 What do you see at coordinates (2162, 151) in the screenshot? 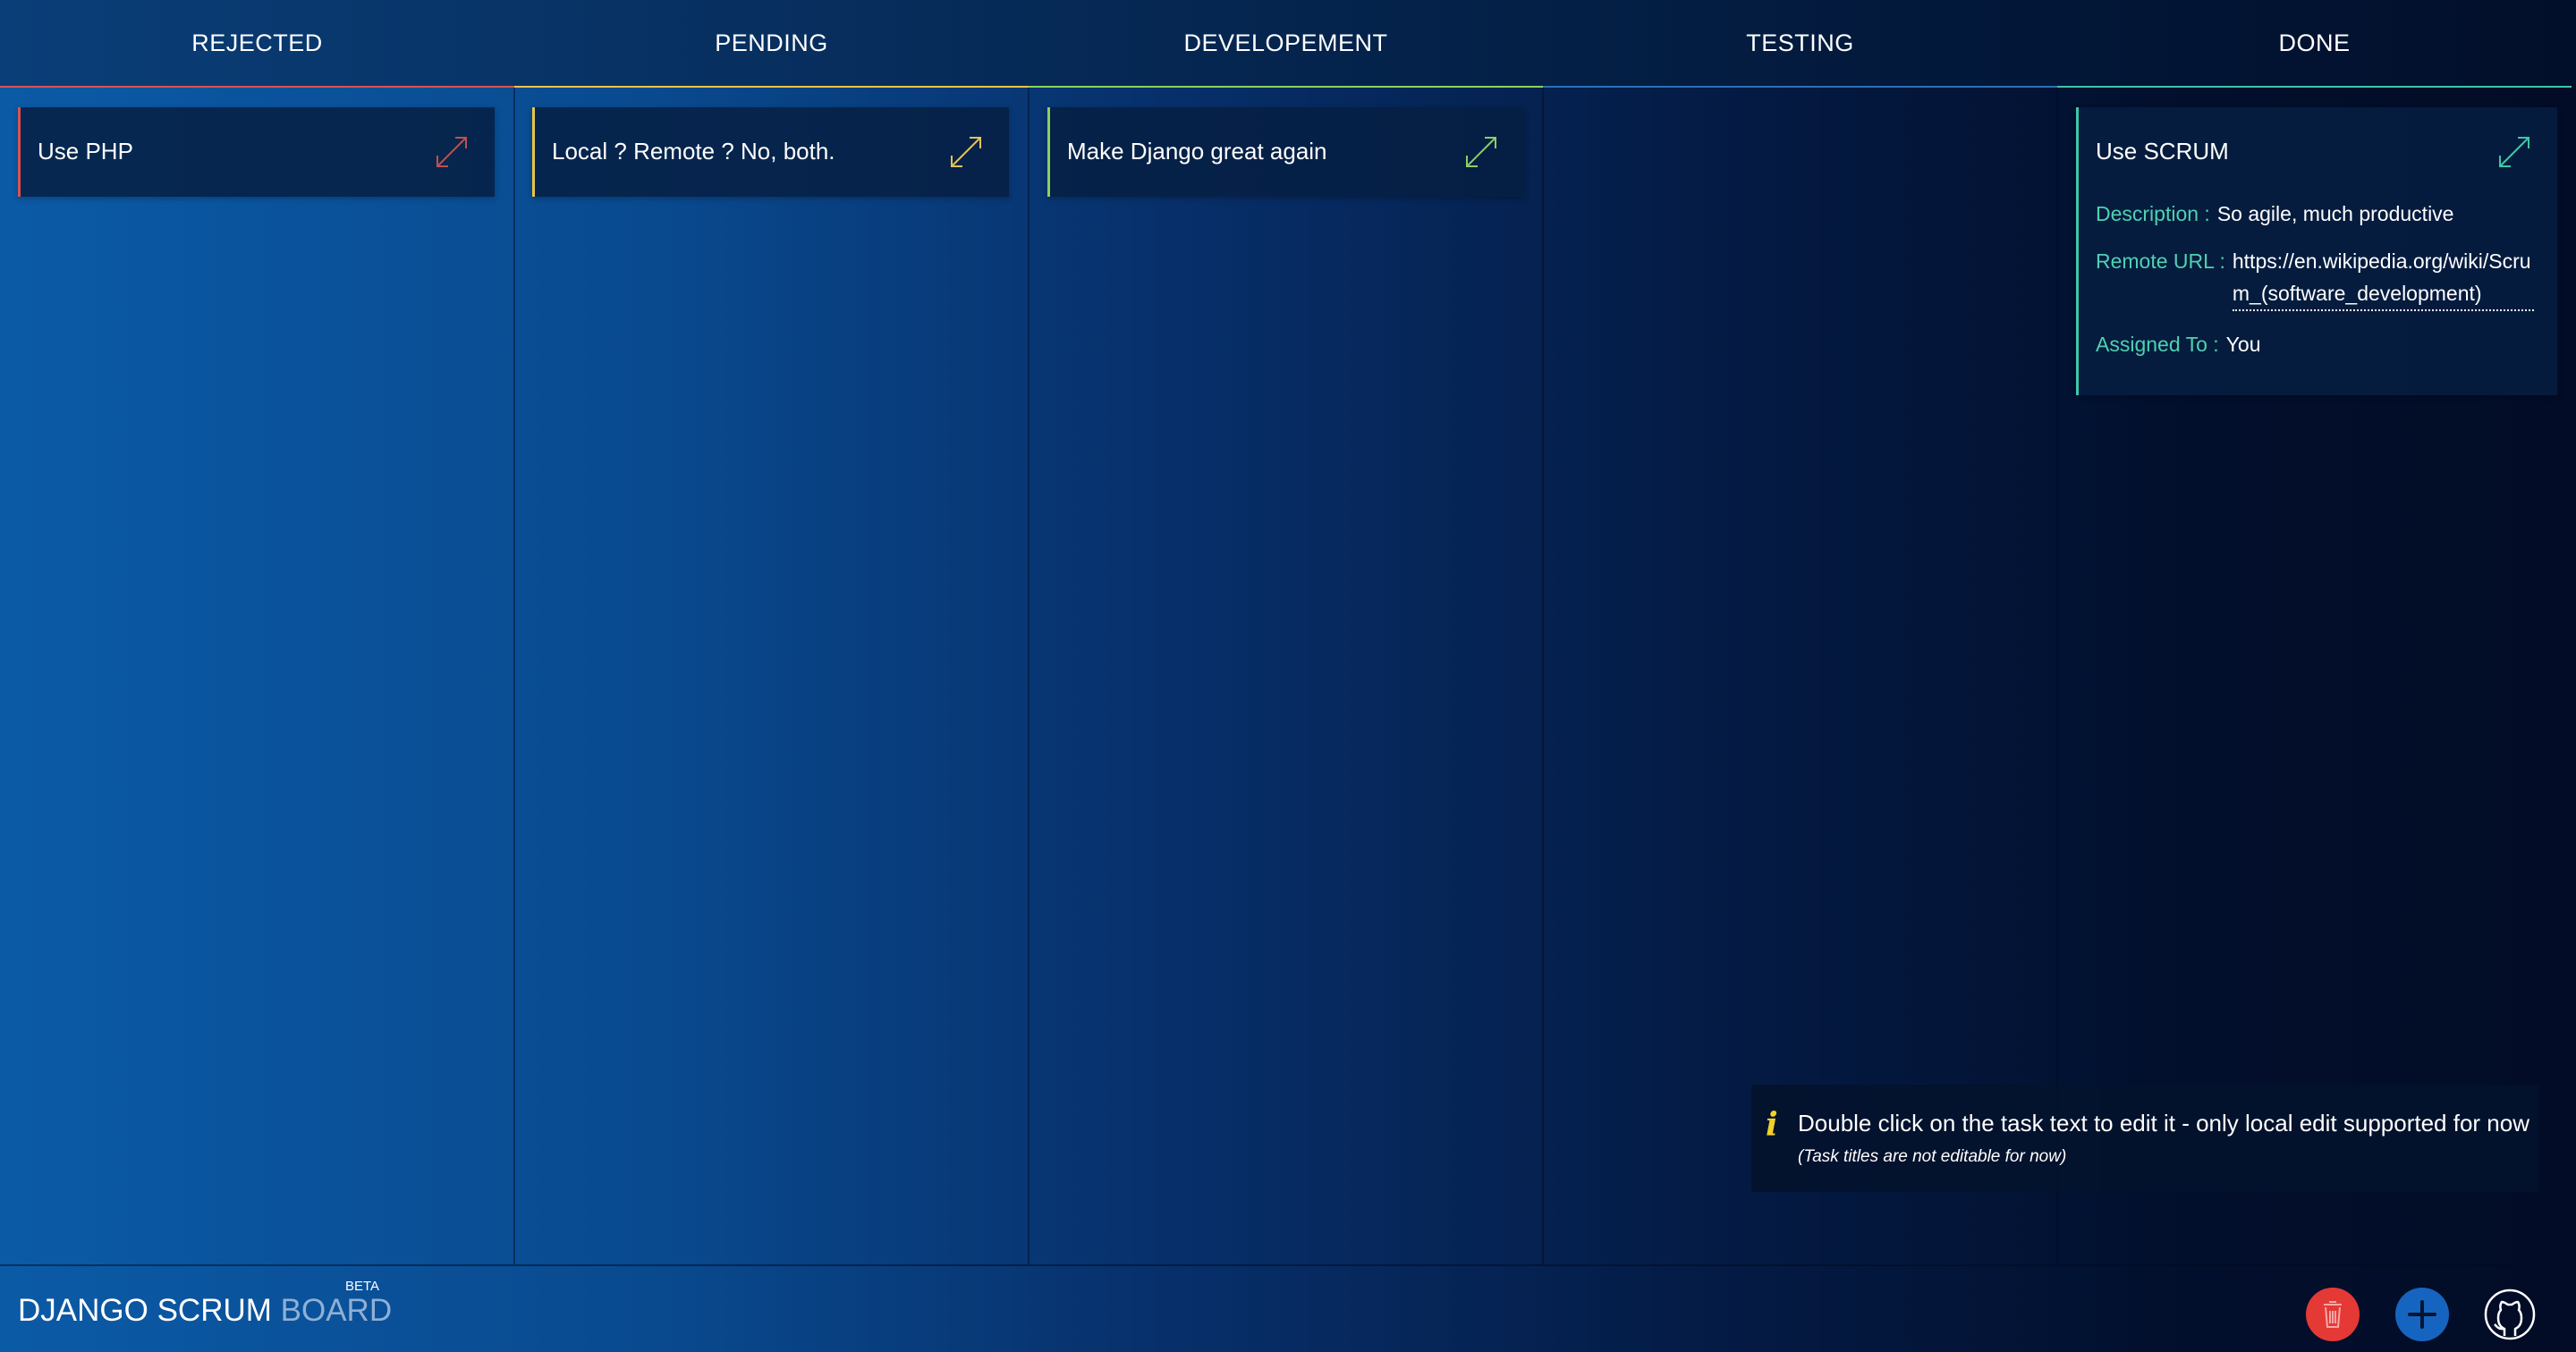
I see `task-title: Use SCRUM` at bounding box center [2162, 151].